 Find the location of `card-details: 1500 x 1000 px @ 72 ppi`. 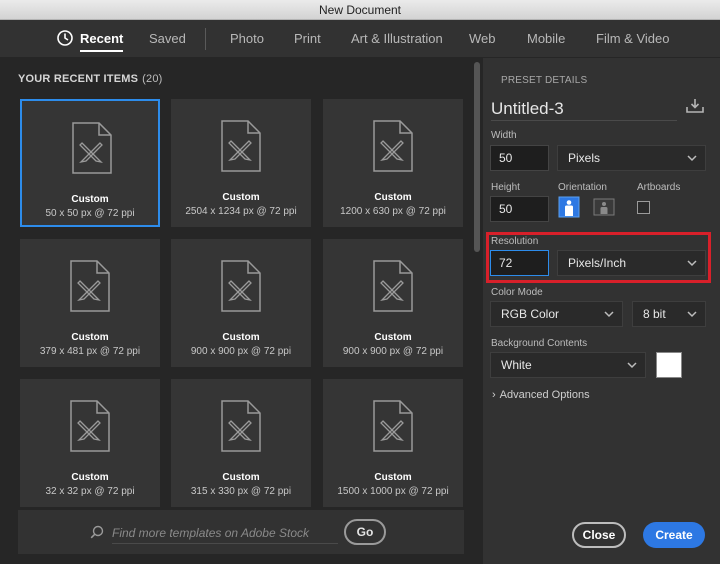

card-details: 1500 x 1000 px @ 72 ppi is located at coordinates (393, 491).